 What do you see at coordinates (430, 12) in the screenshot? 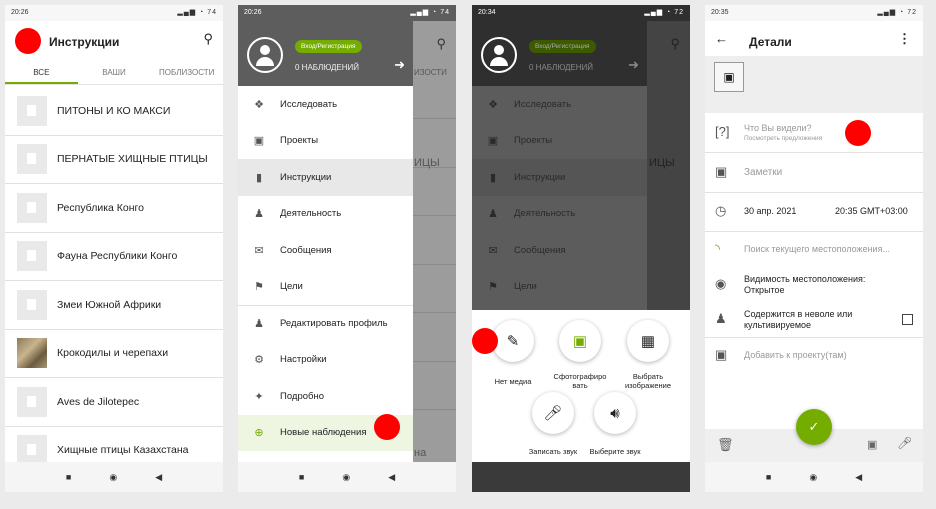
I see `status-icons: ▂▄▆ ◔ 74` at bounding box center [430, 12].